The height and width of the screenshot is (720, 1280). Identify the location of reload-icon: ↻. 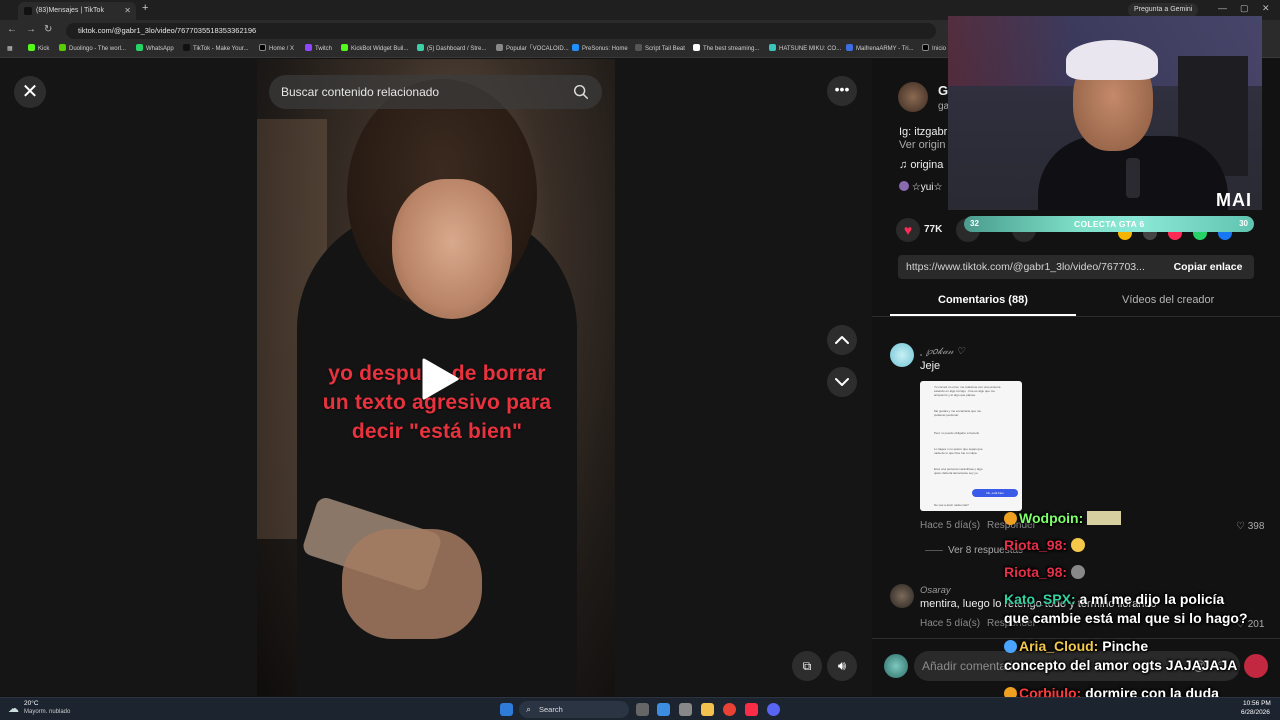
(48, 29).